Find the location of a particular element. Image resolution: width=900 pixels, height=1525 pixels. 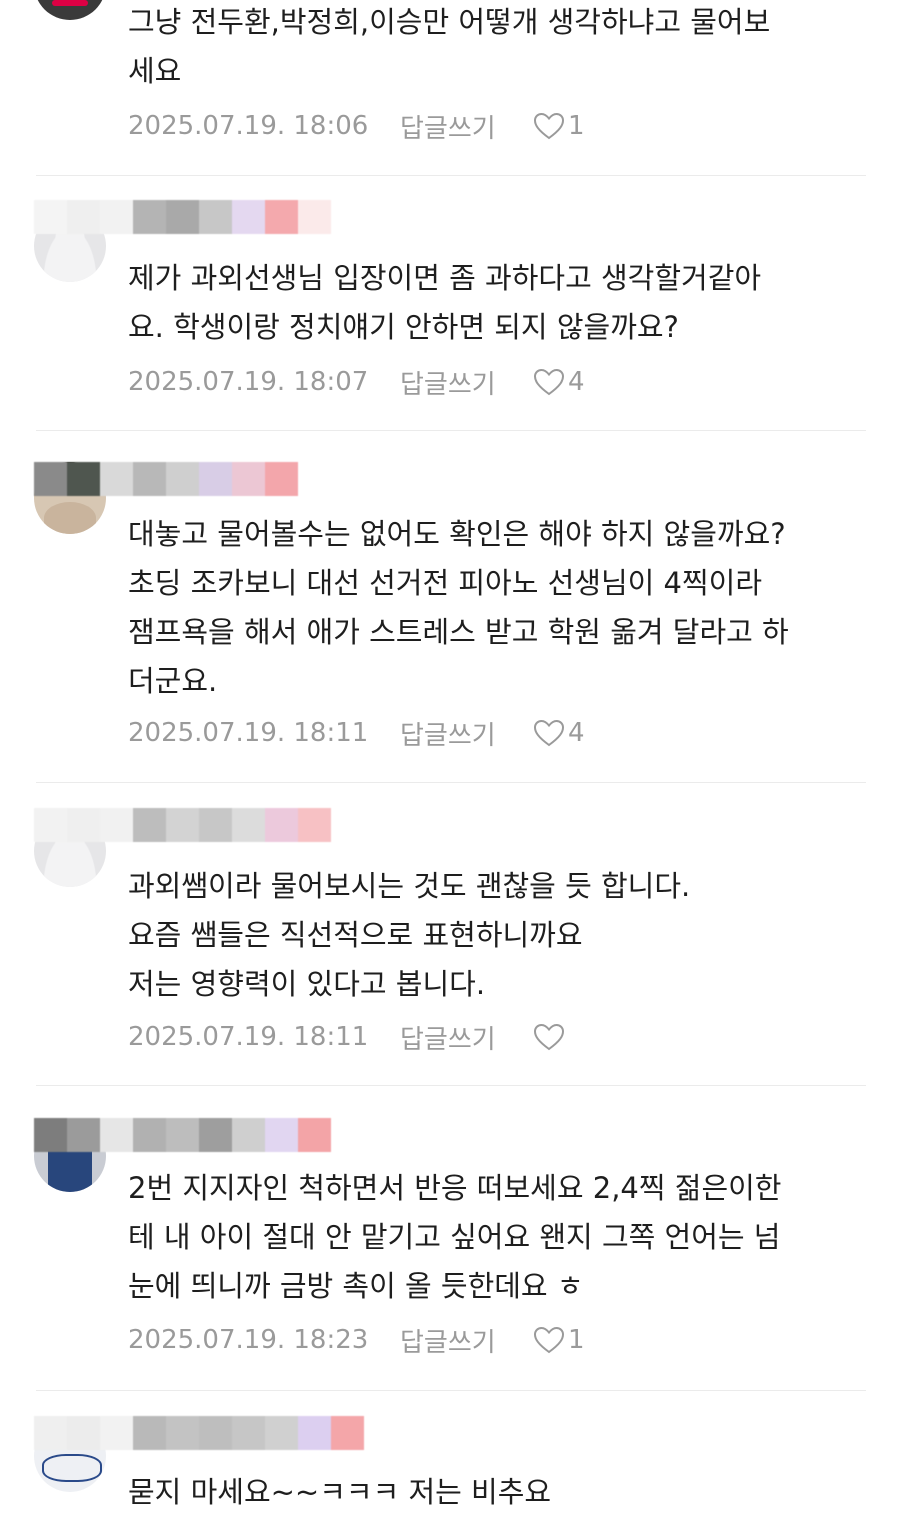

comment-text: 그냥 전두환,박정희,이승만 어떻개 생각하냐고 물어보 세요 is located at coordinates (449, 46).